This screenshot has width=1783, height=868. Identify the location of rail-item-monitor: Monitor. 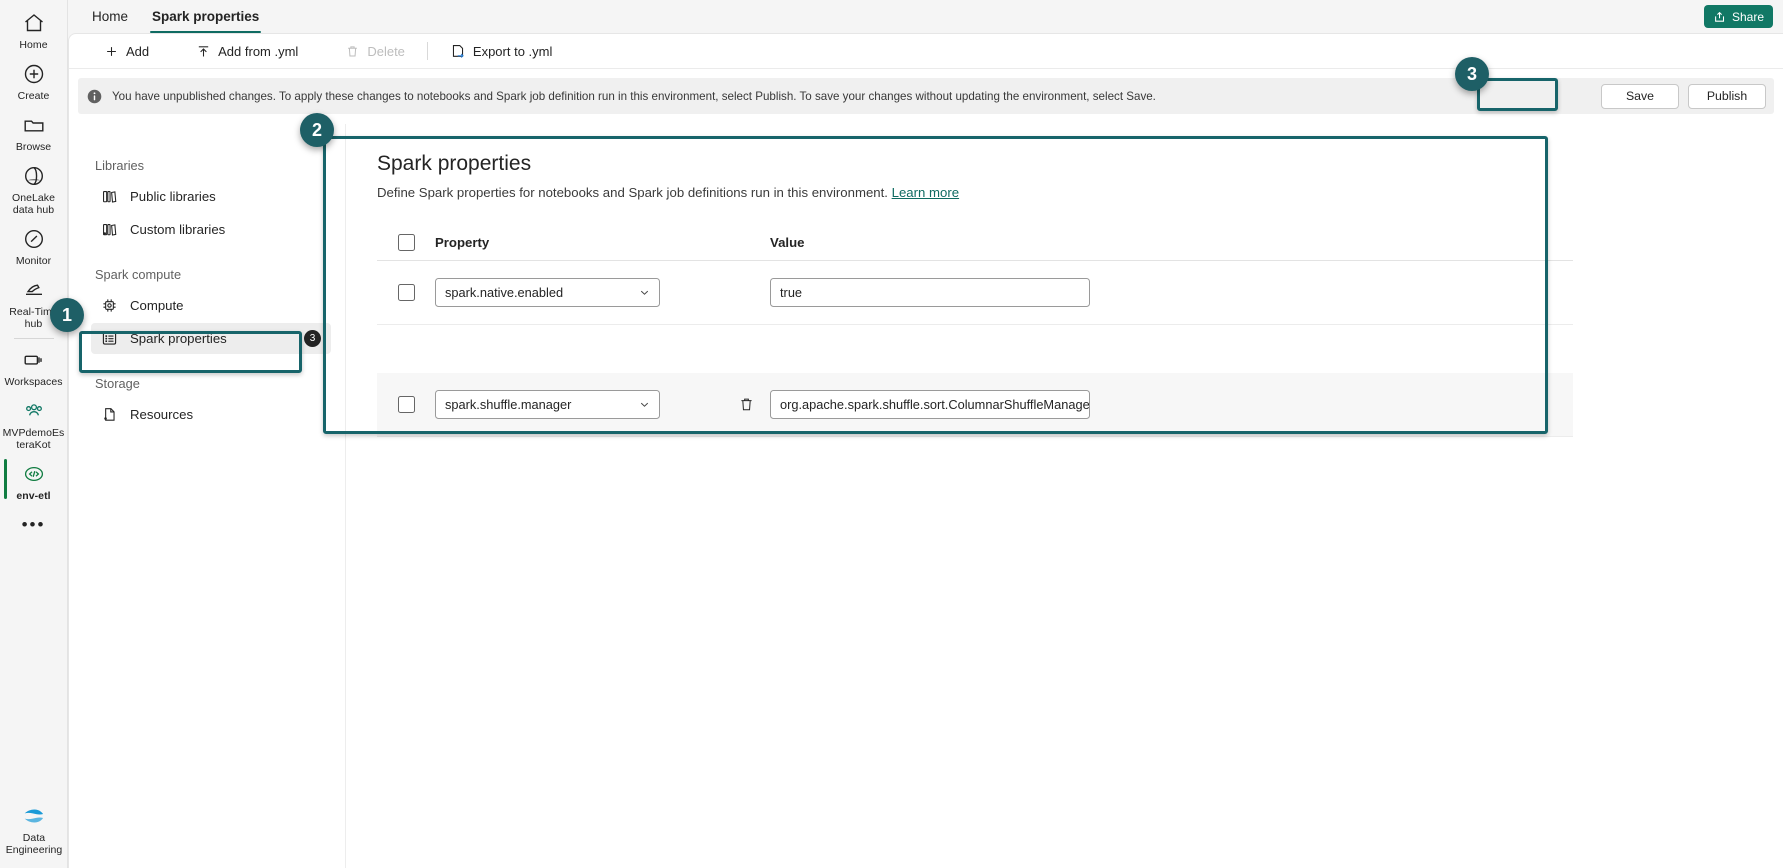
(34, 245).